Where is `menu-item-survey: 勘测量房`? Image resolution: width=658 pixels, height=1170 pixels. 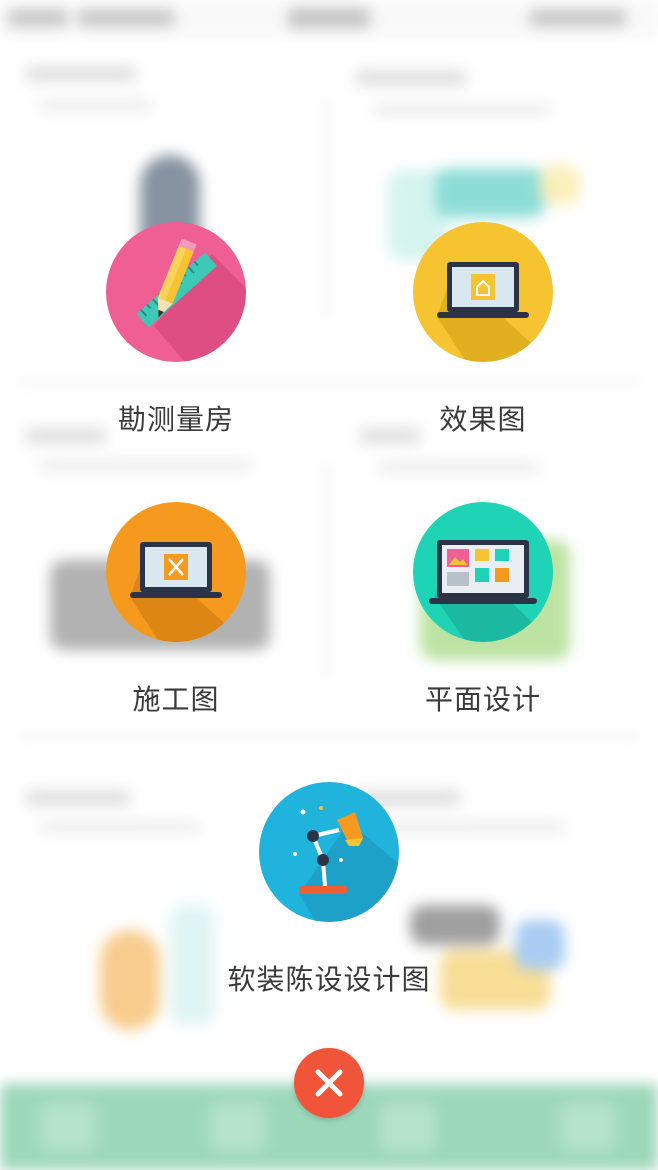 menu-item-survey: 勘测量房 is located at coordinates (176, 330).